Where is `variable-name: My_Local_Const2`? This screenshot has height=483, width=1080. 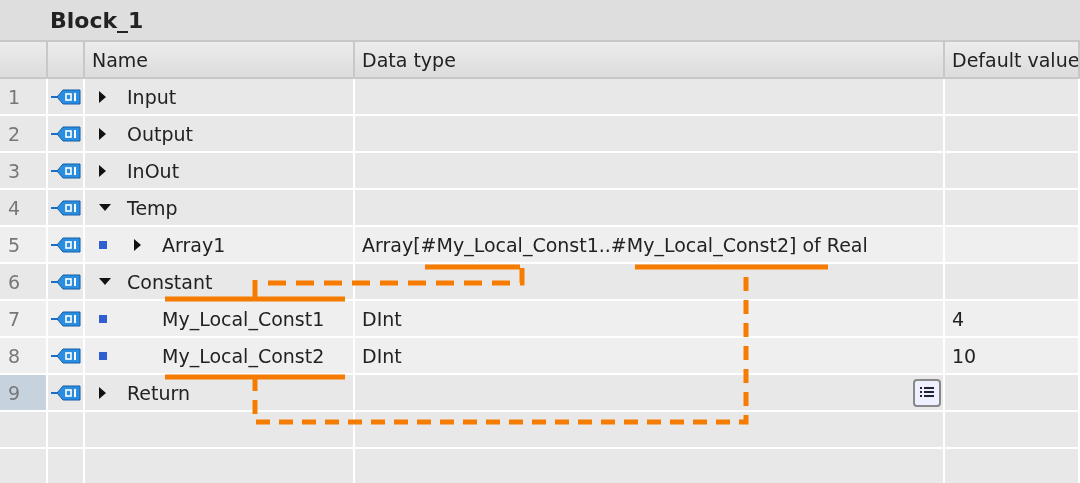 variable-name: My_Local_Const2 is located at coordinates (243, 355).